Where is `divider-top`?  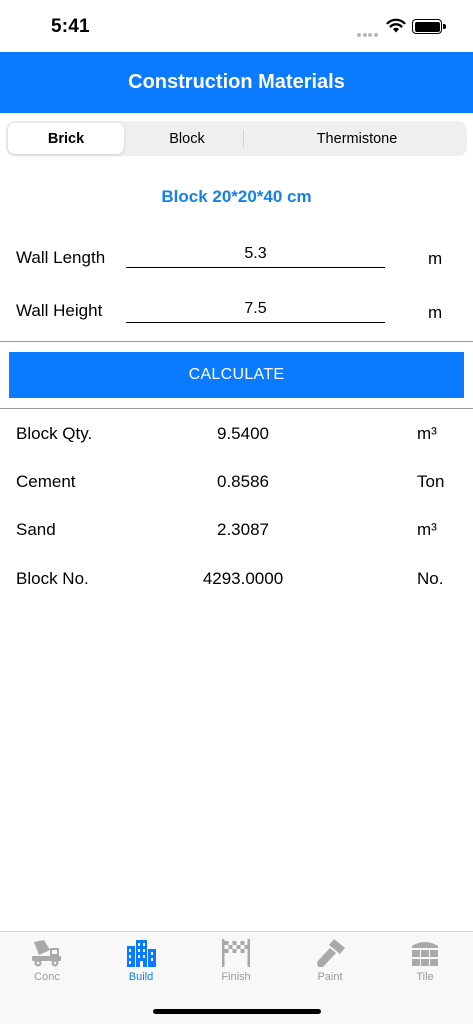 divider-top is located at coordinates (236, 341).